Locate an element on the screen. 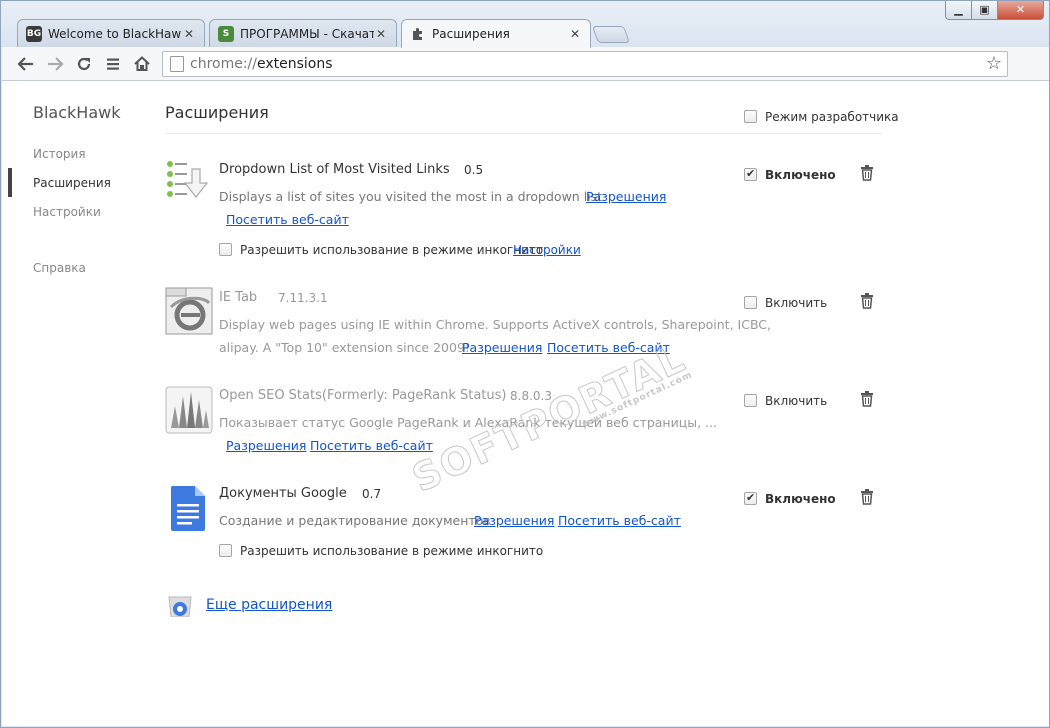 This screenshot has width=1050, height=728. blackhawk-favicon: BG is located at coordinates (34, 33).